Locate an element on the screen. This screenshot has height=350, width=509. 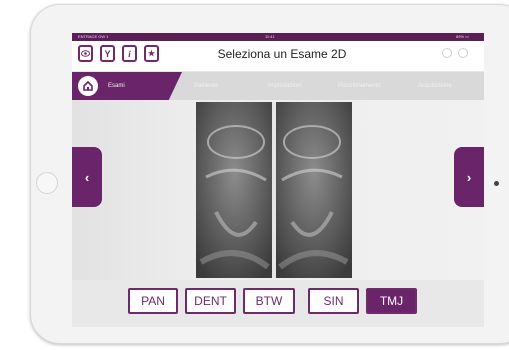
filter-icon: Y is located at coordinates (107, 53).